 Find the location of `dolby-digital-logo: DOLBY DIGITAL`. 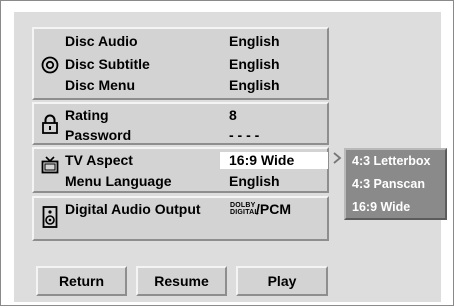

dolby-digital-logo: DOLBY DIGITAL is located at coordinates (244, 209).